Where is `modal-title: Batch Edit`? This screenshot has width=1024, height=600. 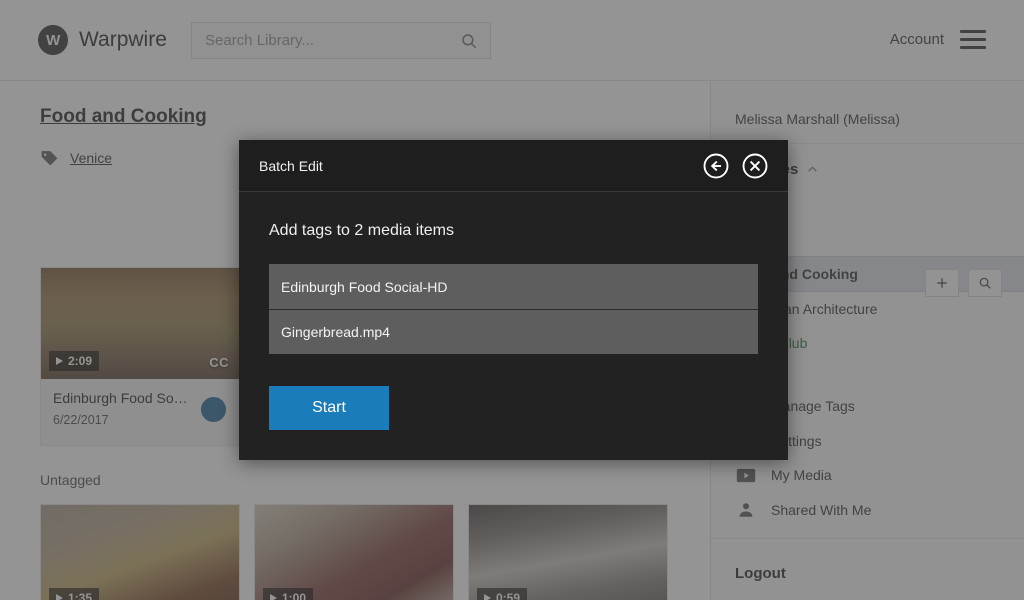
modal-title: Batch Edit is located at coordinates (291, 165).